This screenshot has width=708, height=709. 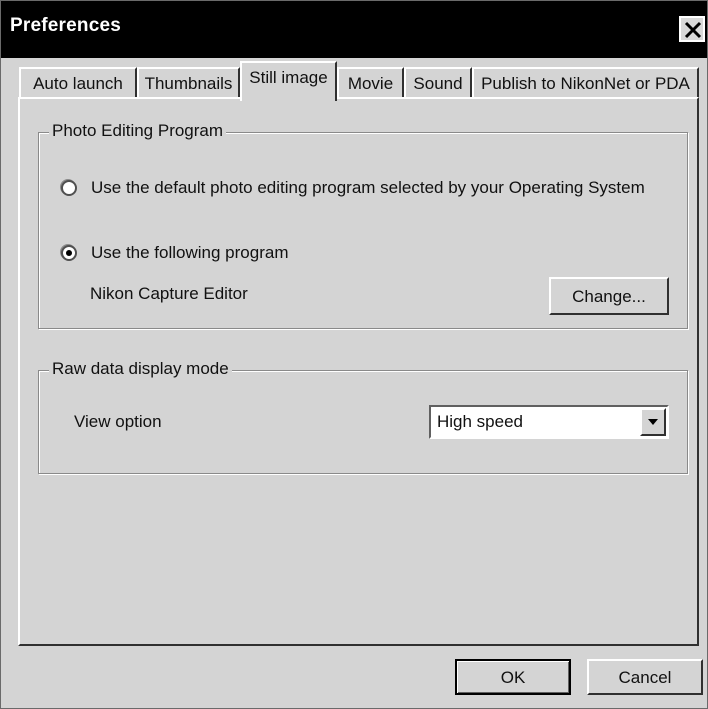 I want to click on tab-publish: Publish to NikonNet or PDA, so click(x=585, y=82).